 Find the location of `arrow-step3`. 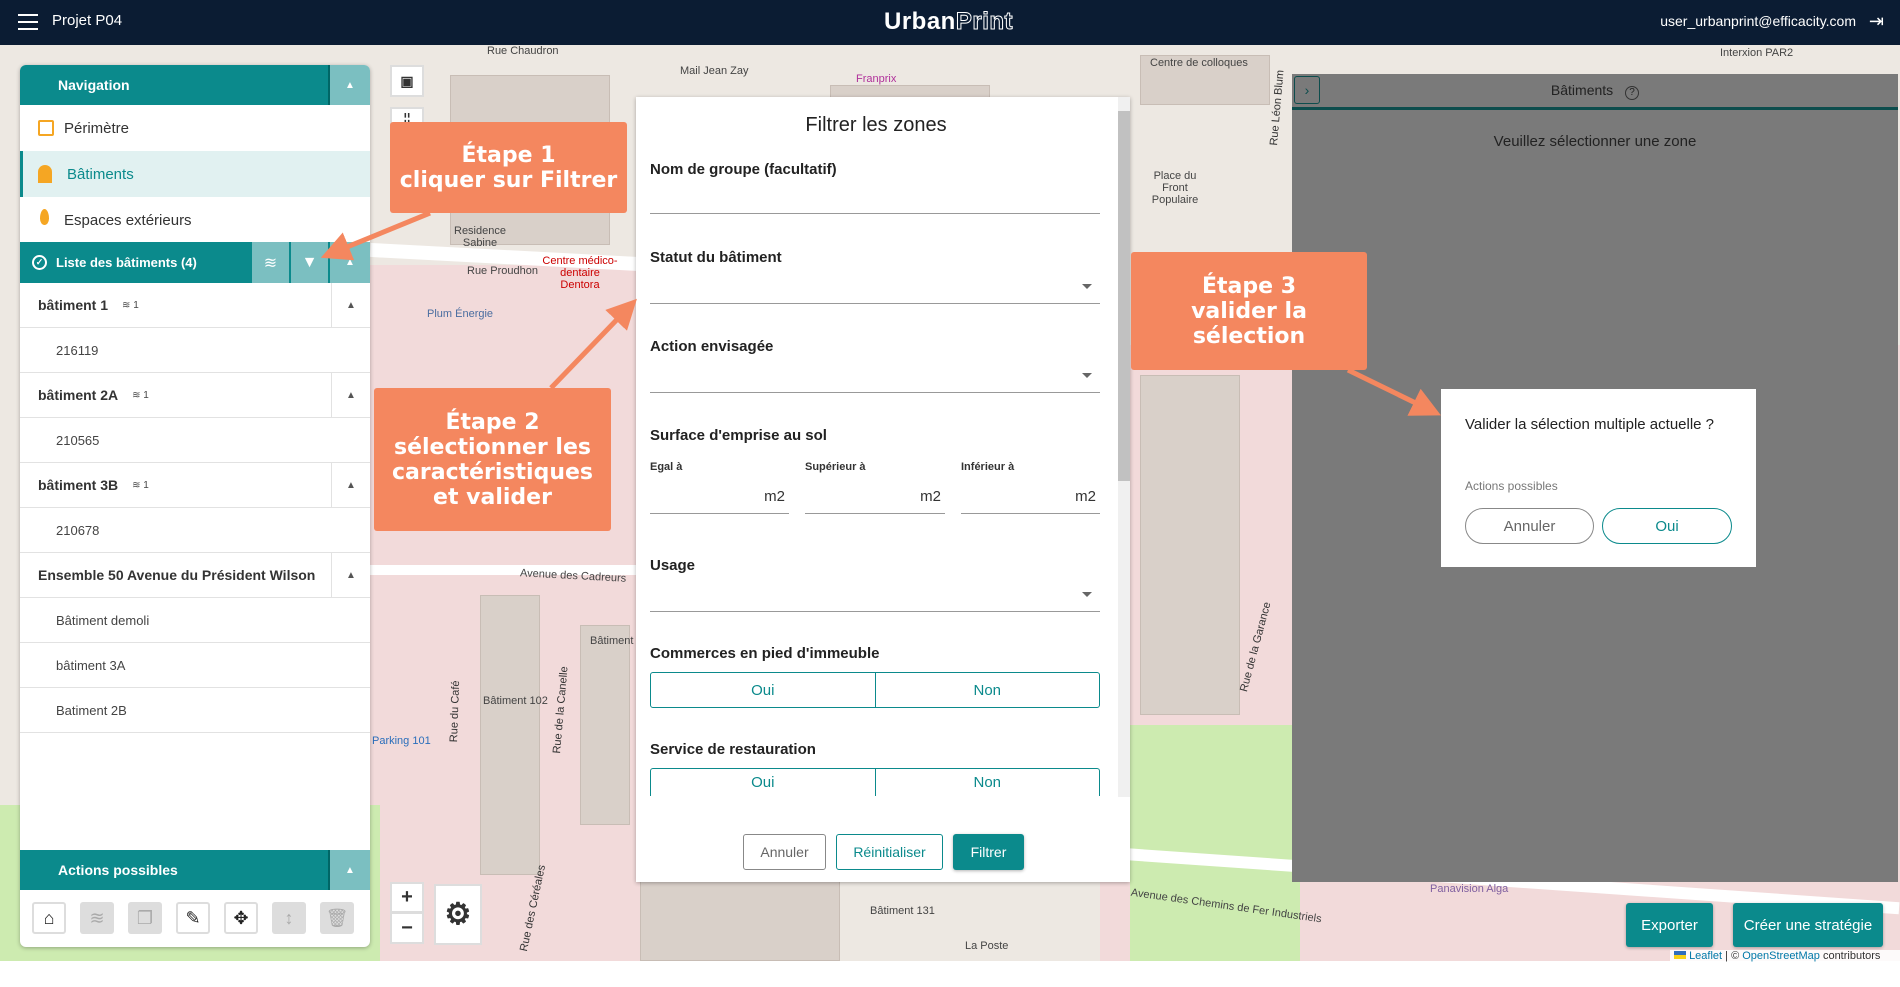

arrow-step3 is located at coordinates (1393, 391).